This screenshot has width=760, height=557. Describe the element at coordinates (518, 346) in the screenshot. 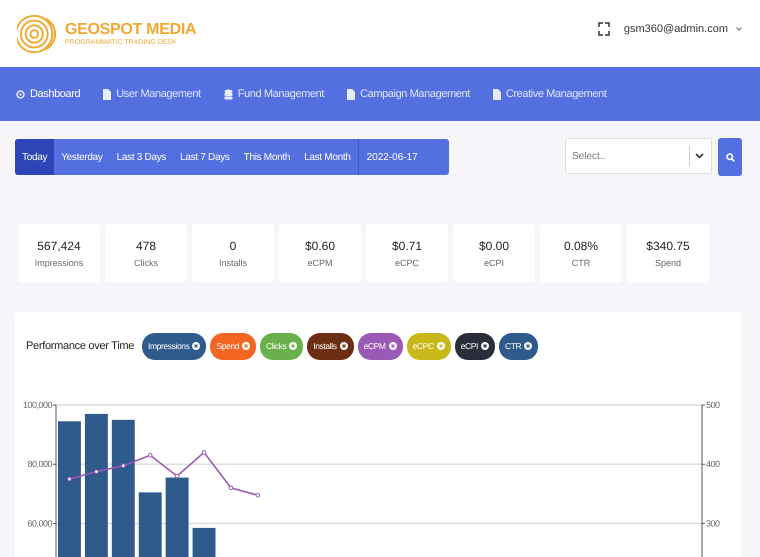

I see `metric-chip: CTR` at that location.